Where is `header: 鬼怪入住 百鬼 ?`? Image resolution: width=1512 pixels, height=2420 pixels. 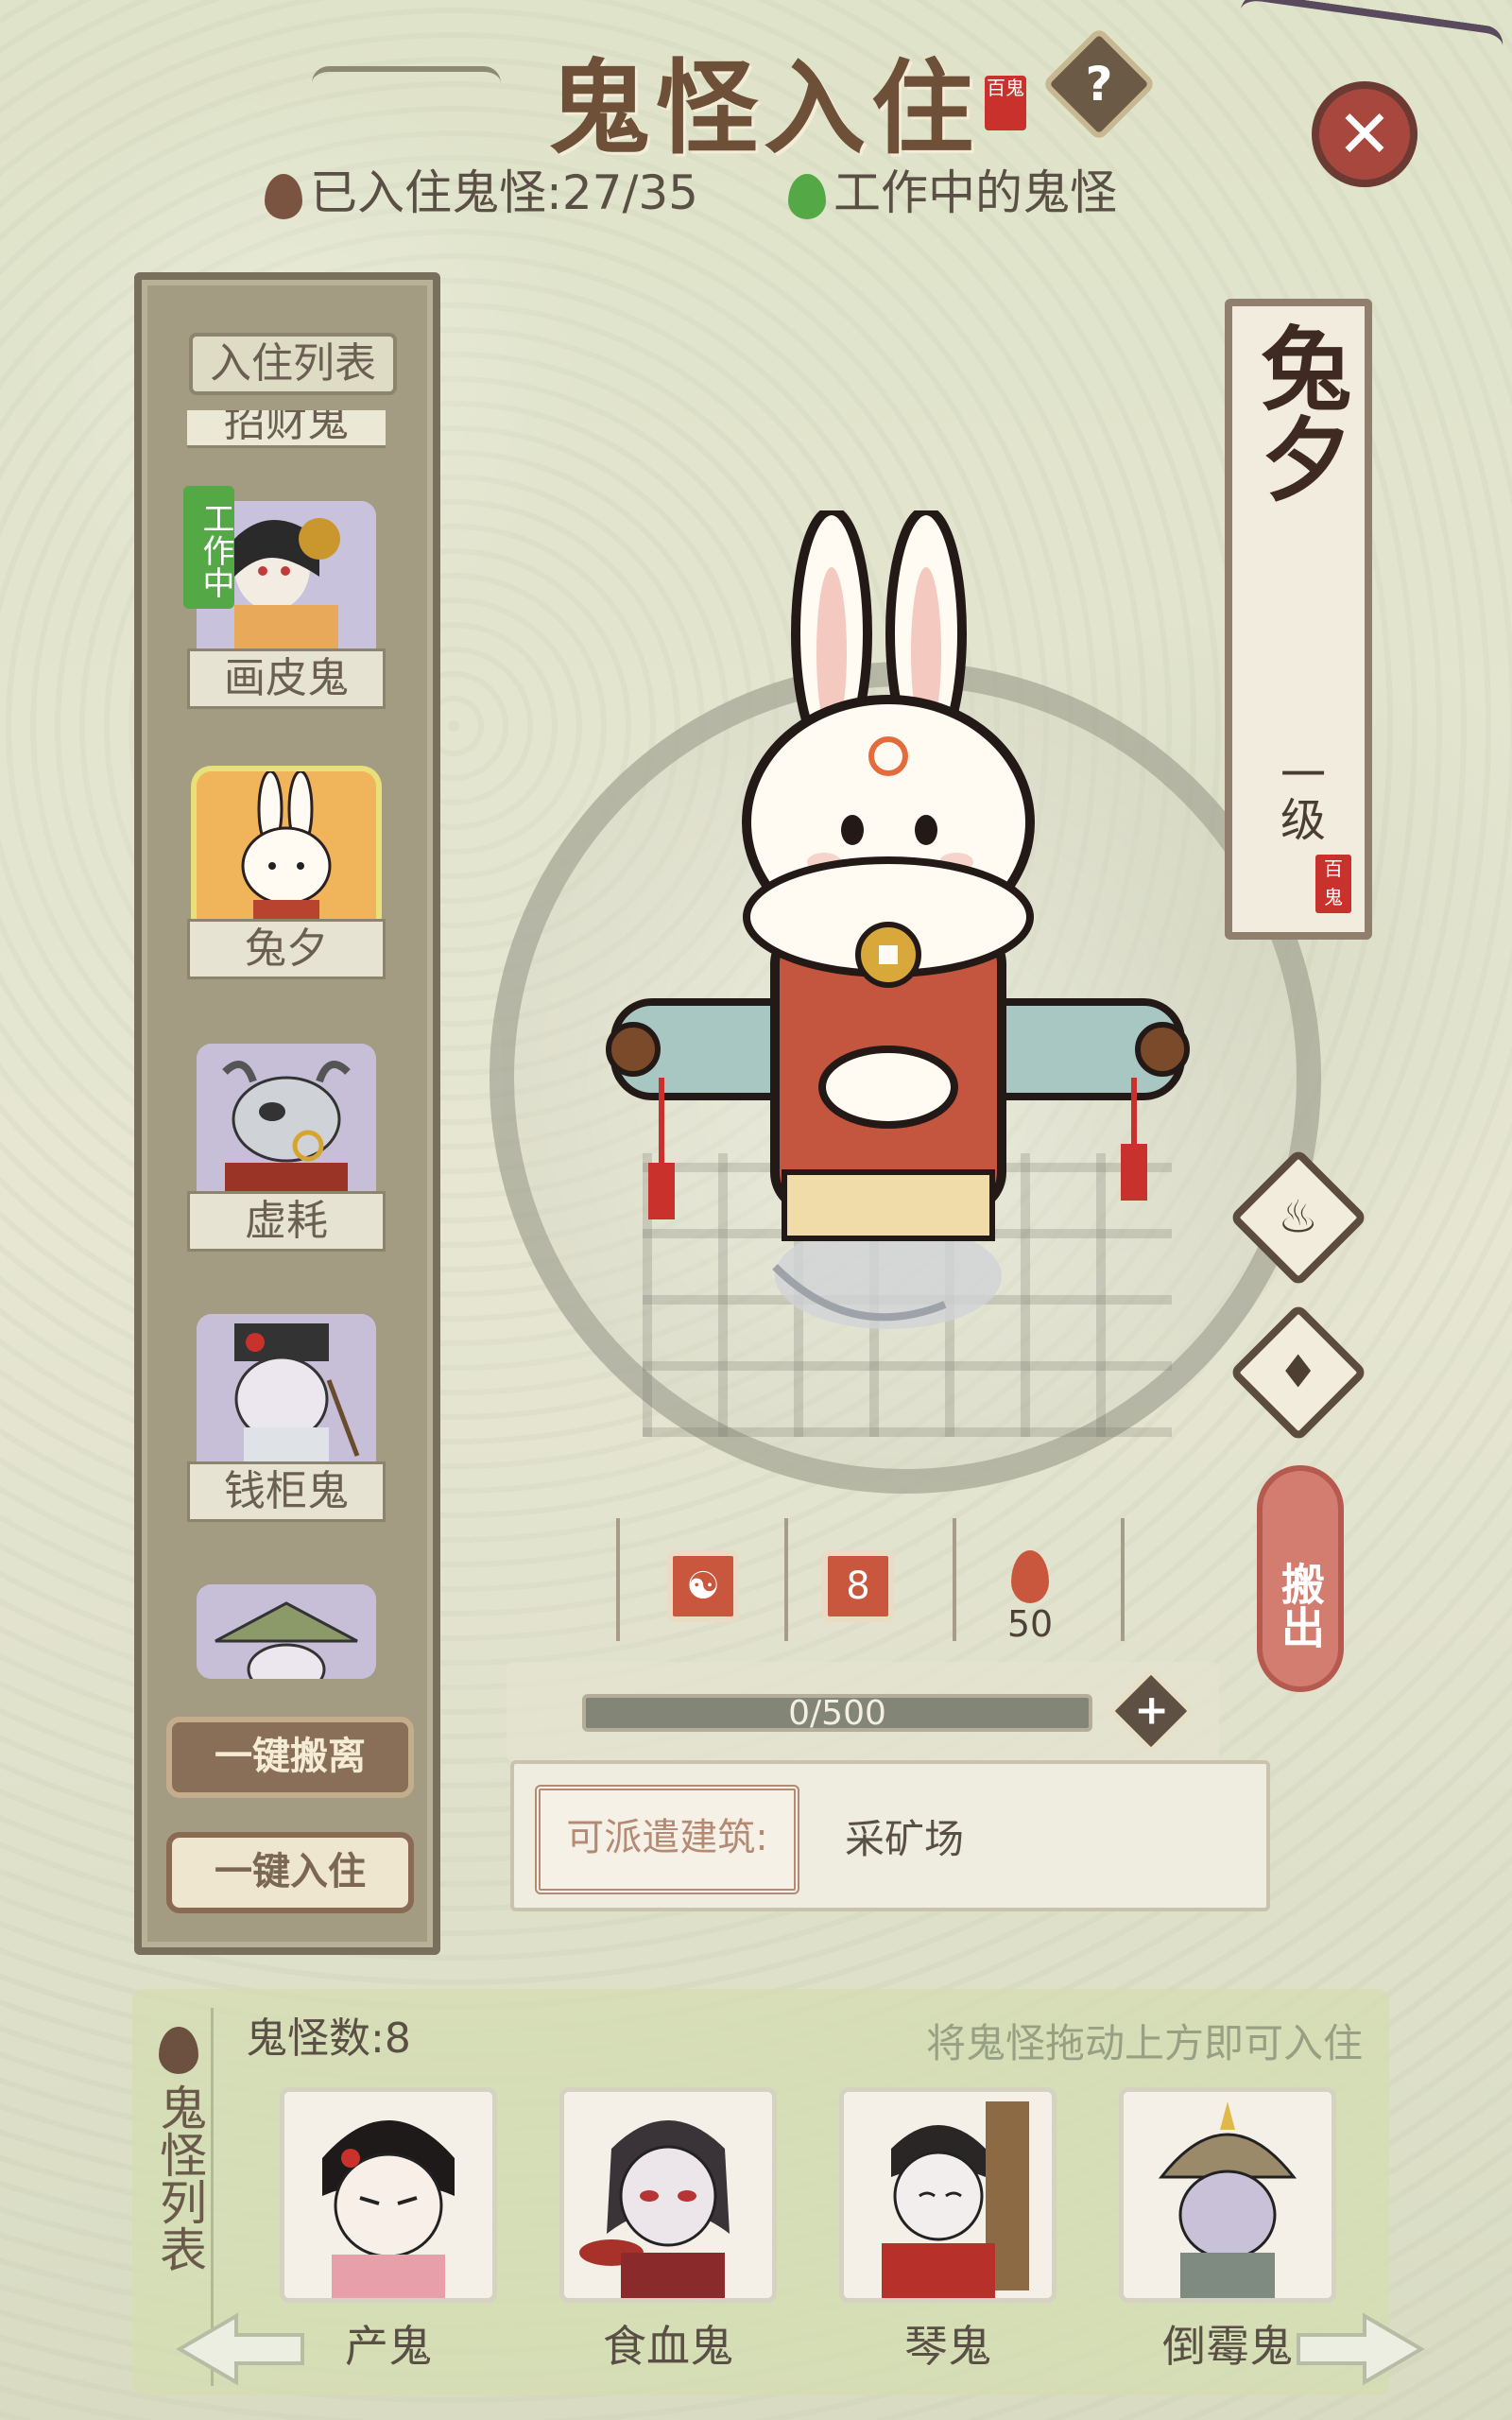 header: 鬼怪入住 百鬼 ? is located at coordinates (737, 93).